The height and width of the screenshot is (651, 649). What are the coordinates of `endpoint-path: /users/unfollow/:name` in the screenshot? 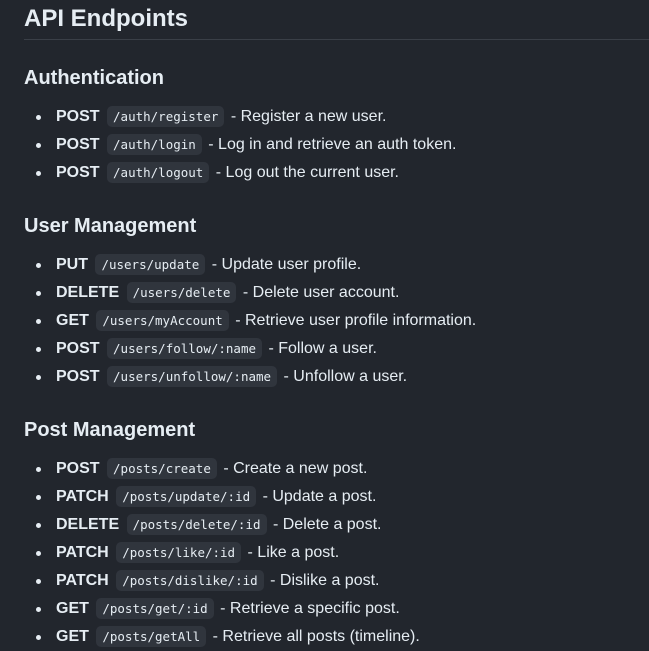 It's located at (192, 376).